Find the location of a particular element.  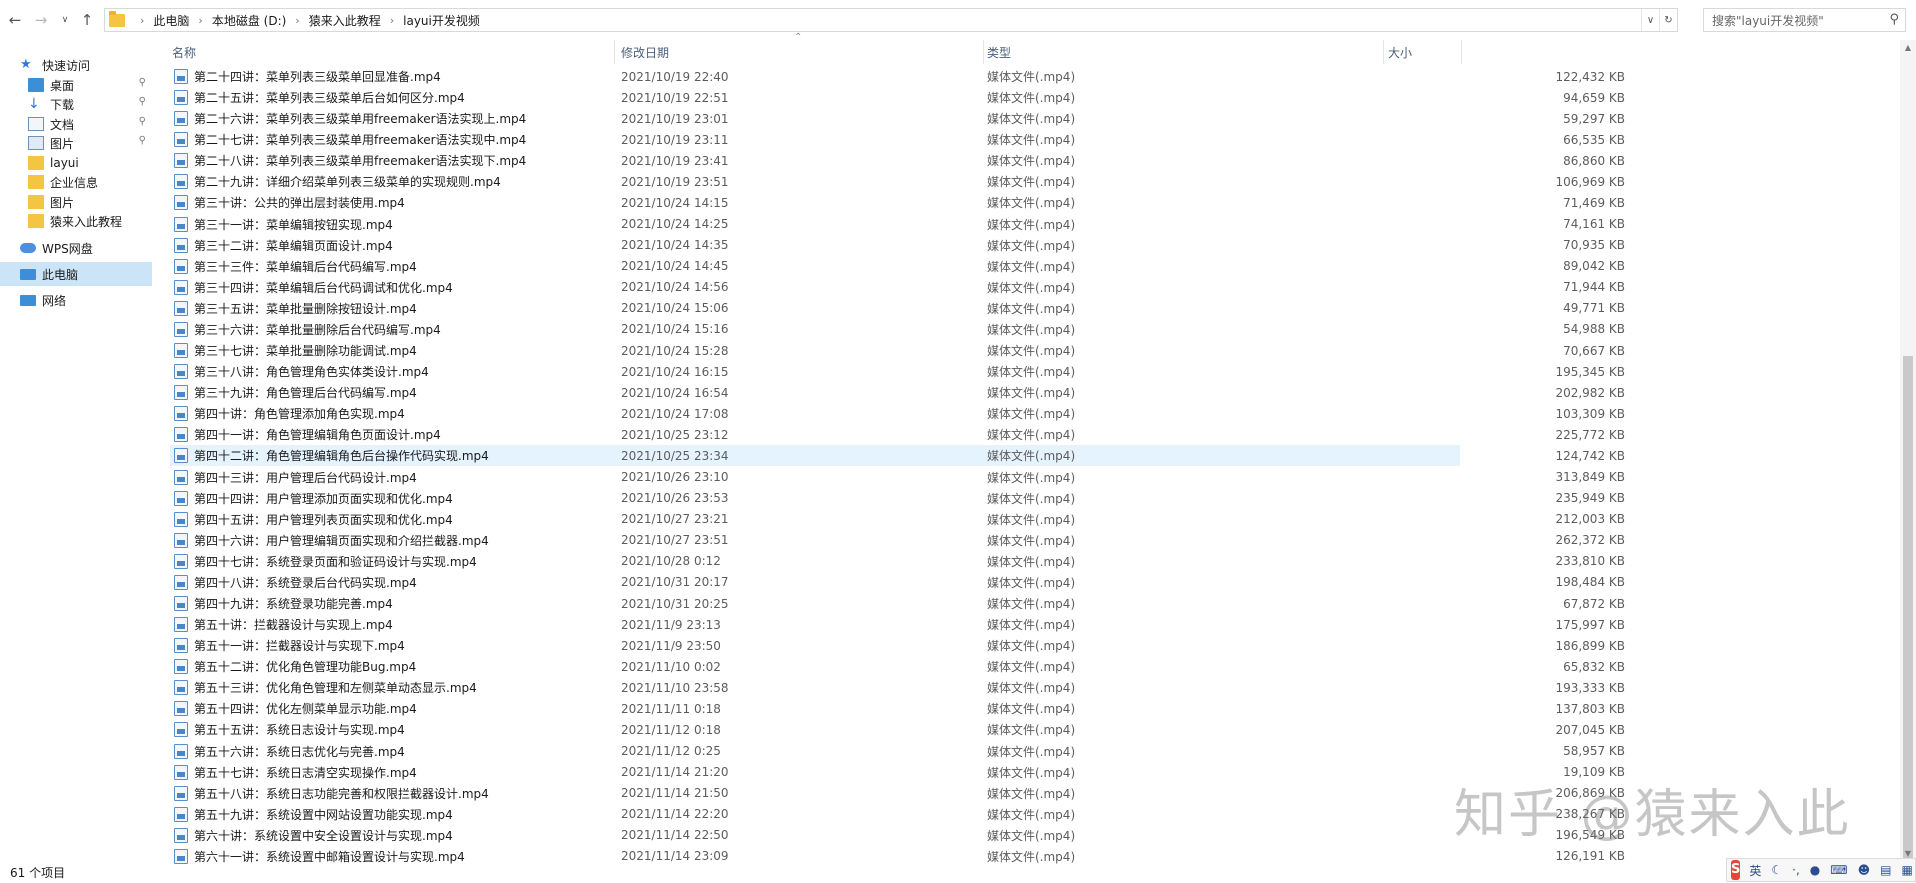

sidebar-item-network: 网络 is located at coordinates (76, 300).